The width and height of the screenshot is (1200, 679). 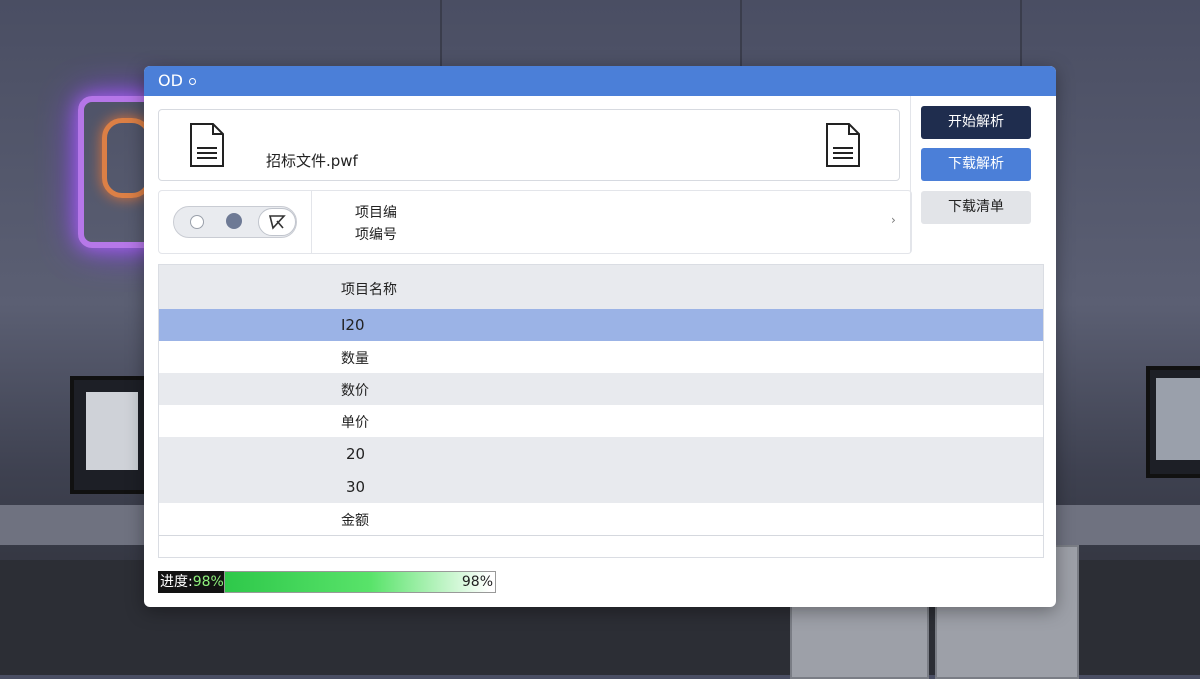 What do you see at coordinates (369, 290) in the screenshot?
I see `column-header: 项目名称` at bounding box center [369, 290].